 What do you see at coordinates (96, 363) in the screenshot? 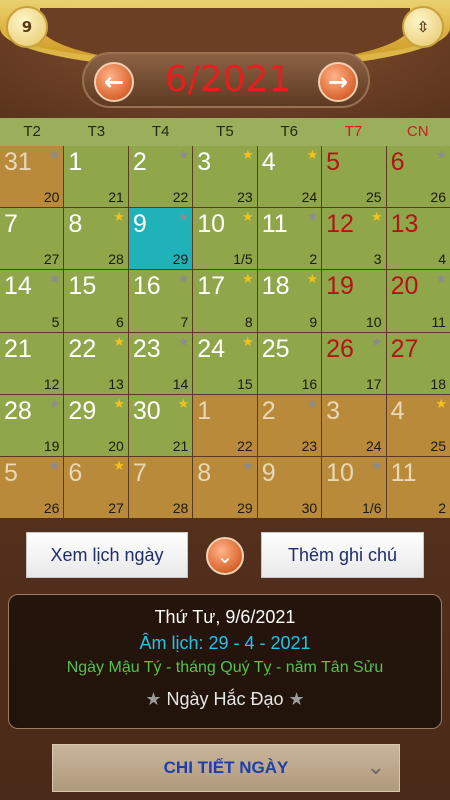
I see `calendar-day-cell: 22 ★ 13` at bounding box center [96, 363].